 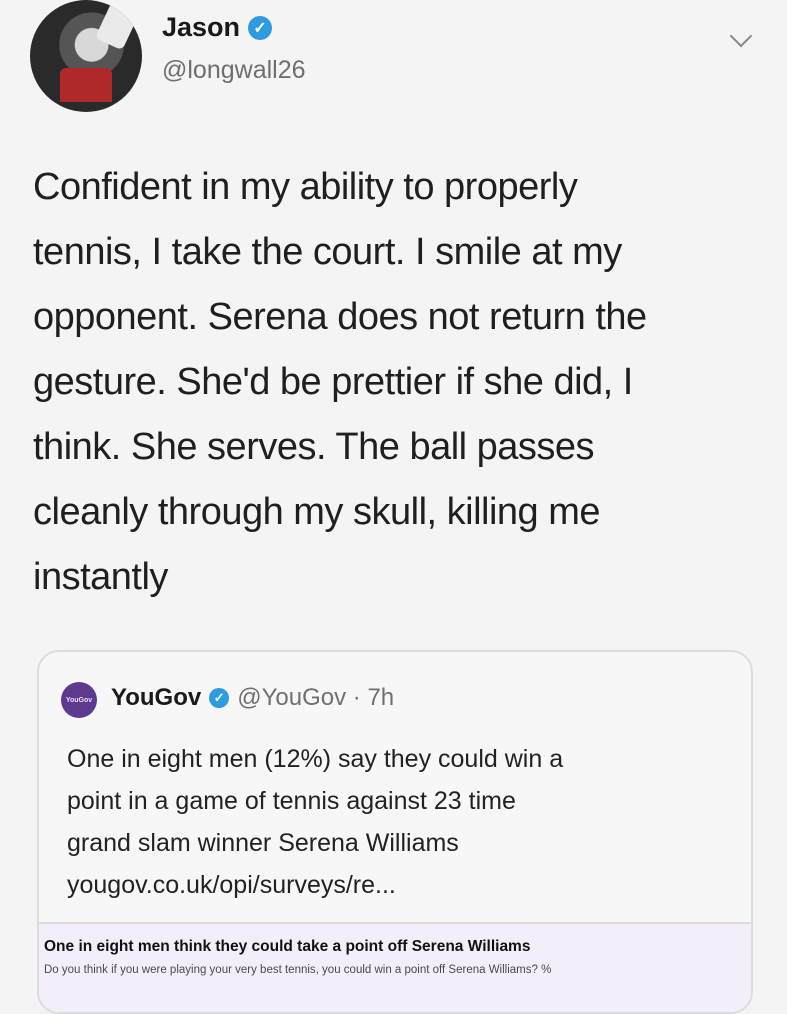 What do you see at coordinates (314, 447) in the screenshot?
I see `tweet-text-line: think. She serves. The ball passes` at bounding box center [314, 447].